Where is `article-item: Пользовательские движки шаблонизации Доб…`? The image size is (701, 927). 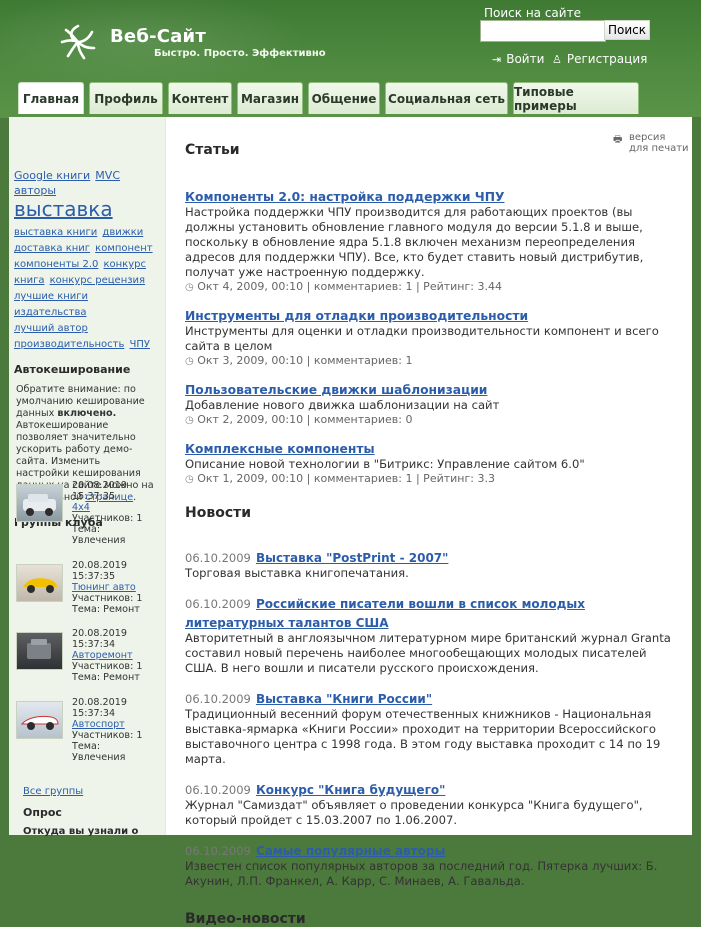
article-item: Пользовательские движки шаблонизации Доб… is located at coordinates (432, 402).